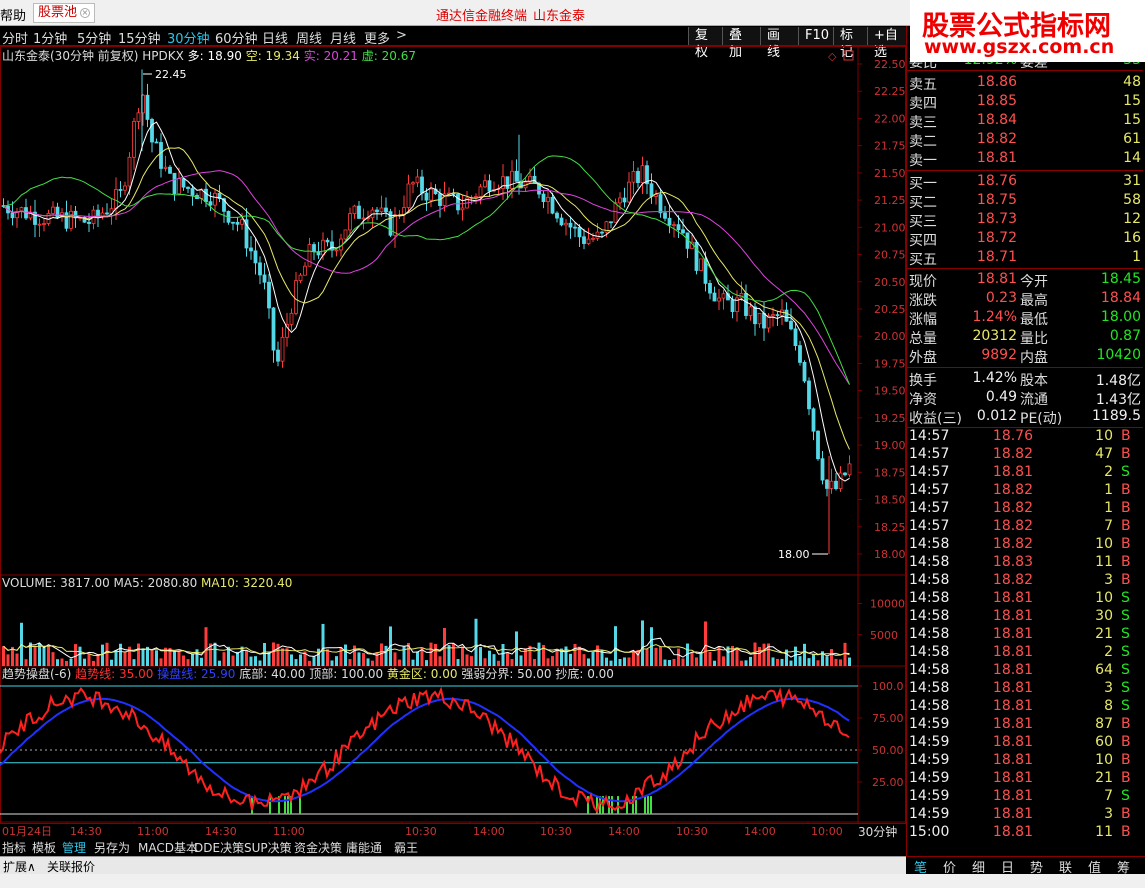 The height and width of the screenshot is (888, 1145). What do you see at coordinates (14, 847) in the screenshot?
I see `indicator-tab-0: 指标` at bounding box center [14, 847].